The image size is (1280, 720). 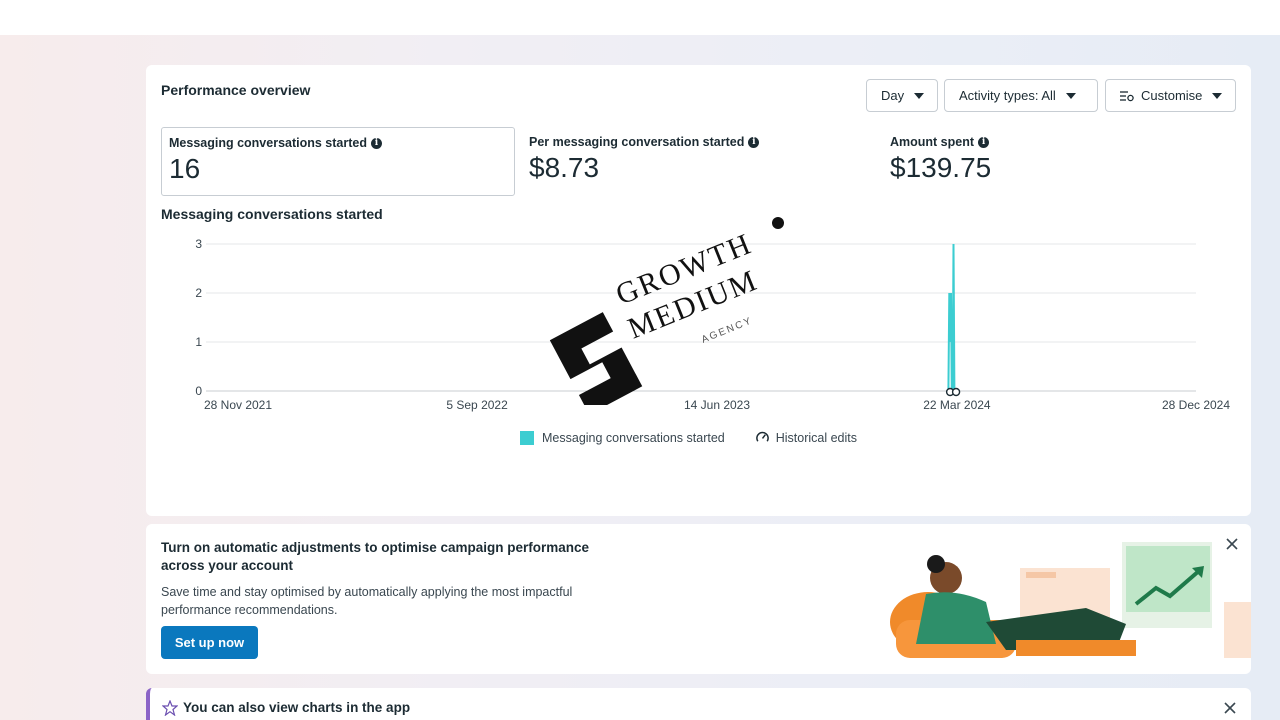 What do you see at coordinates (238, 405) in the screenshot?
I see `x-tick-label: 28 Nov 2021` at bounding box center [238, 405].